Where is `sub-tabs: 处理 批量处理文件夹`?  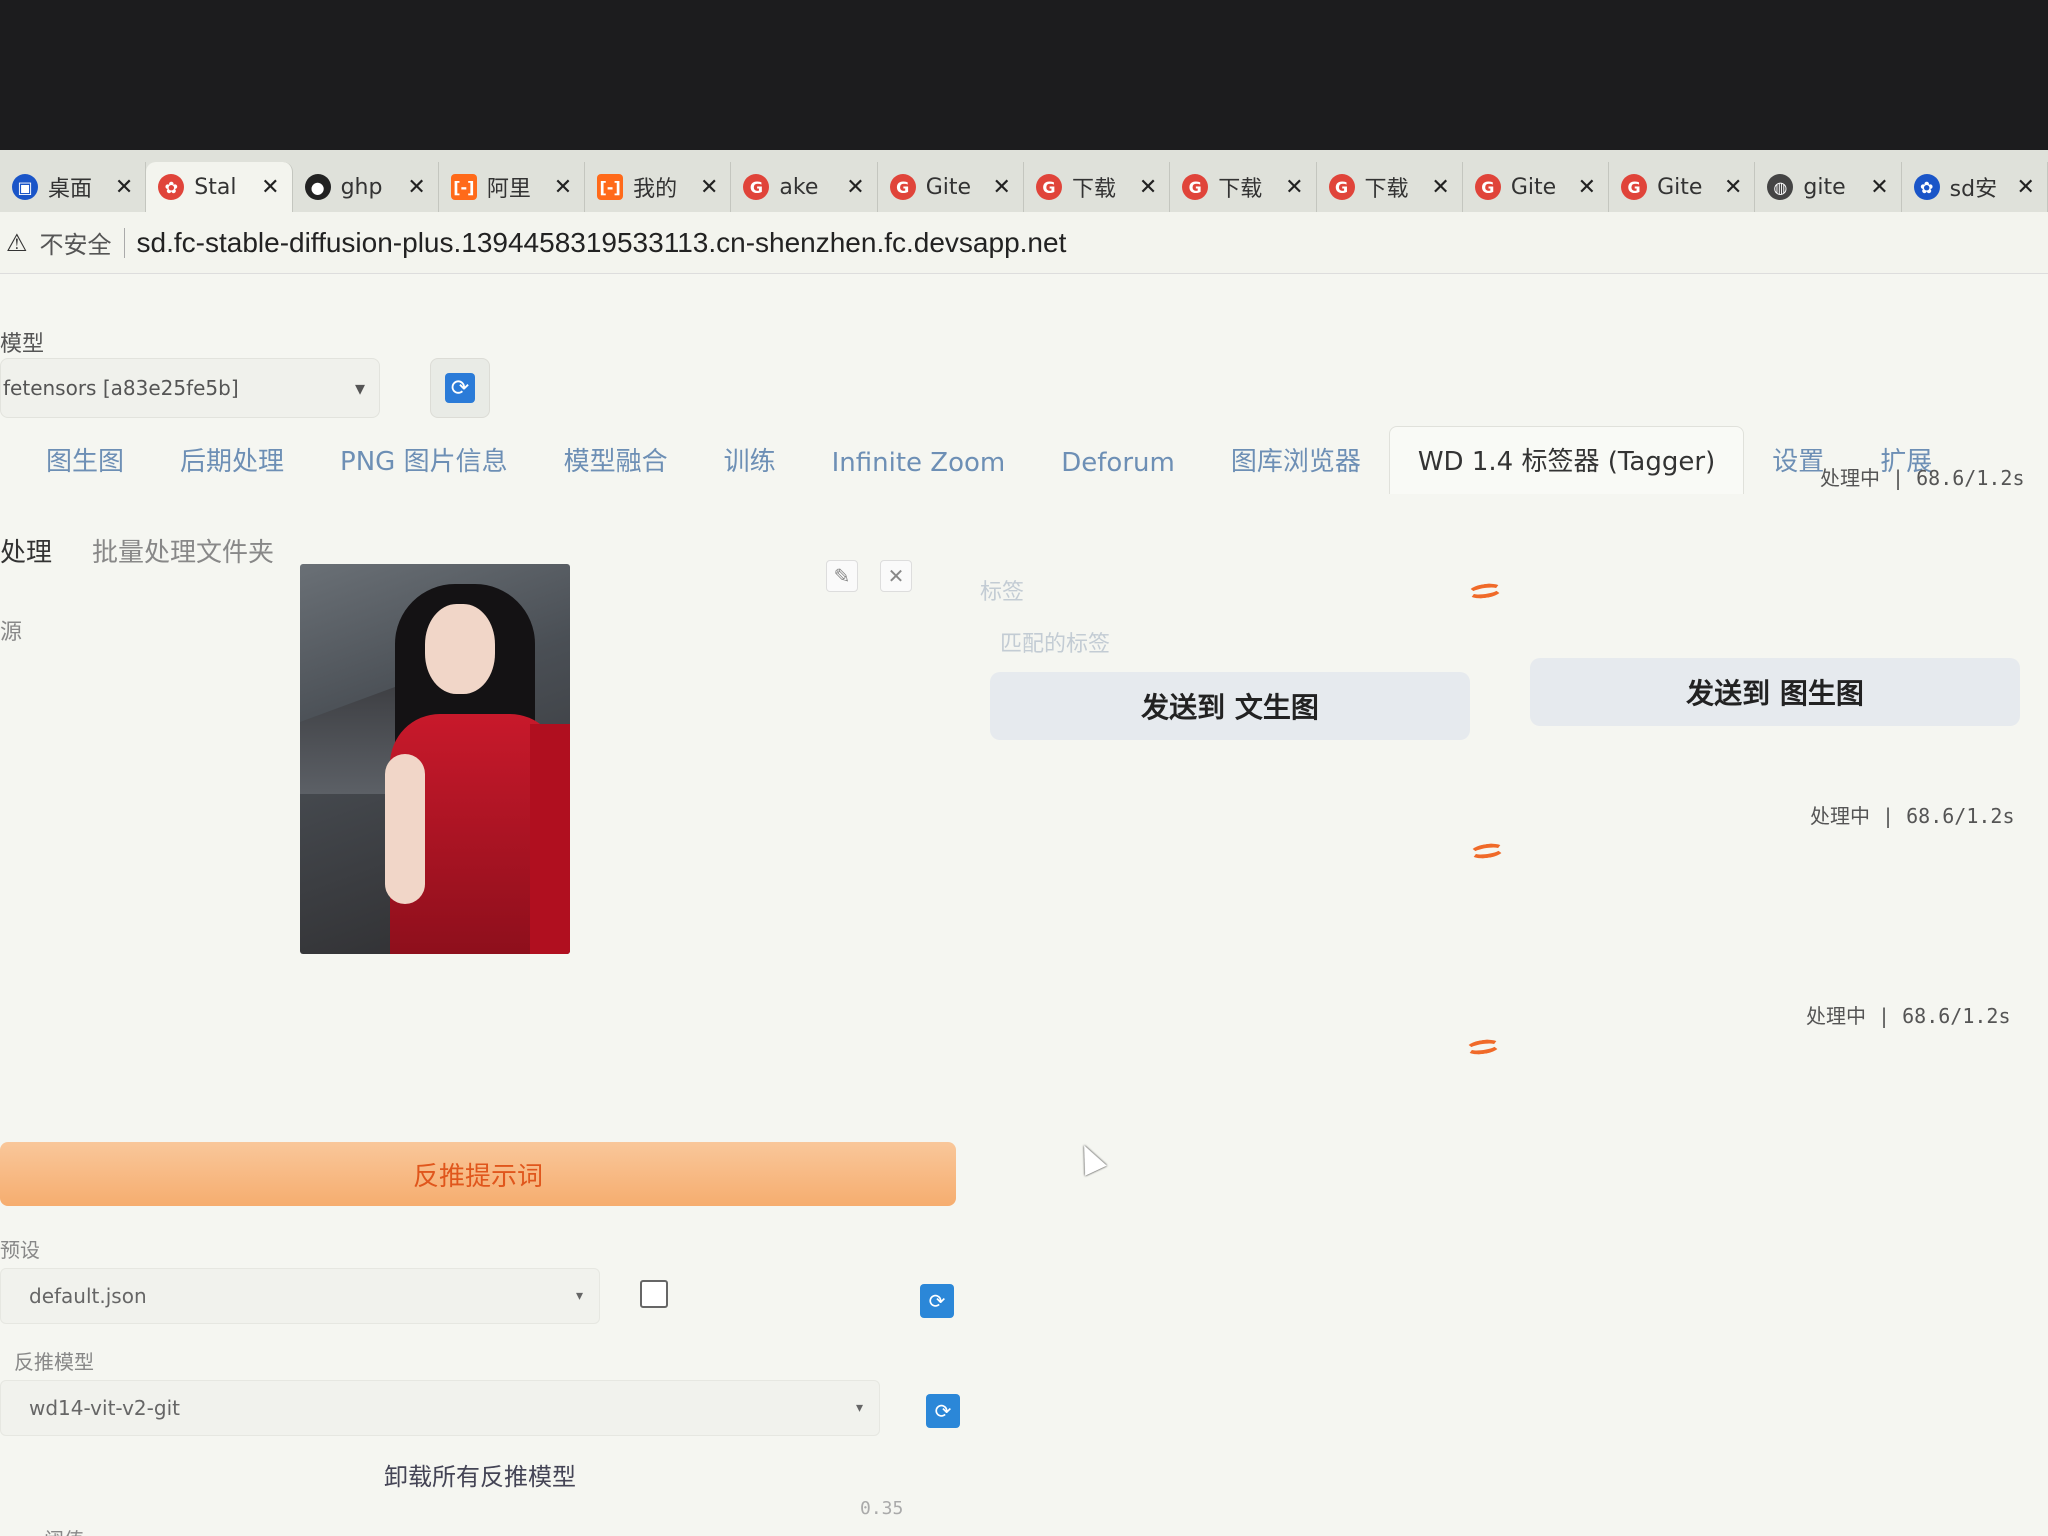
sub-tabs: 处理 批量处理文件夹 is located at coordinates (137, 550).